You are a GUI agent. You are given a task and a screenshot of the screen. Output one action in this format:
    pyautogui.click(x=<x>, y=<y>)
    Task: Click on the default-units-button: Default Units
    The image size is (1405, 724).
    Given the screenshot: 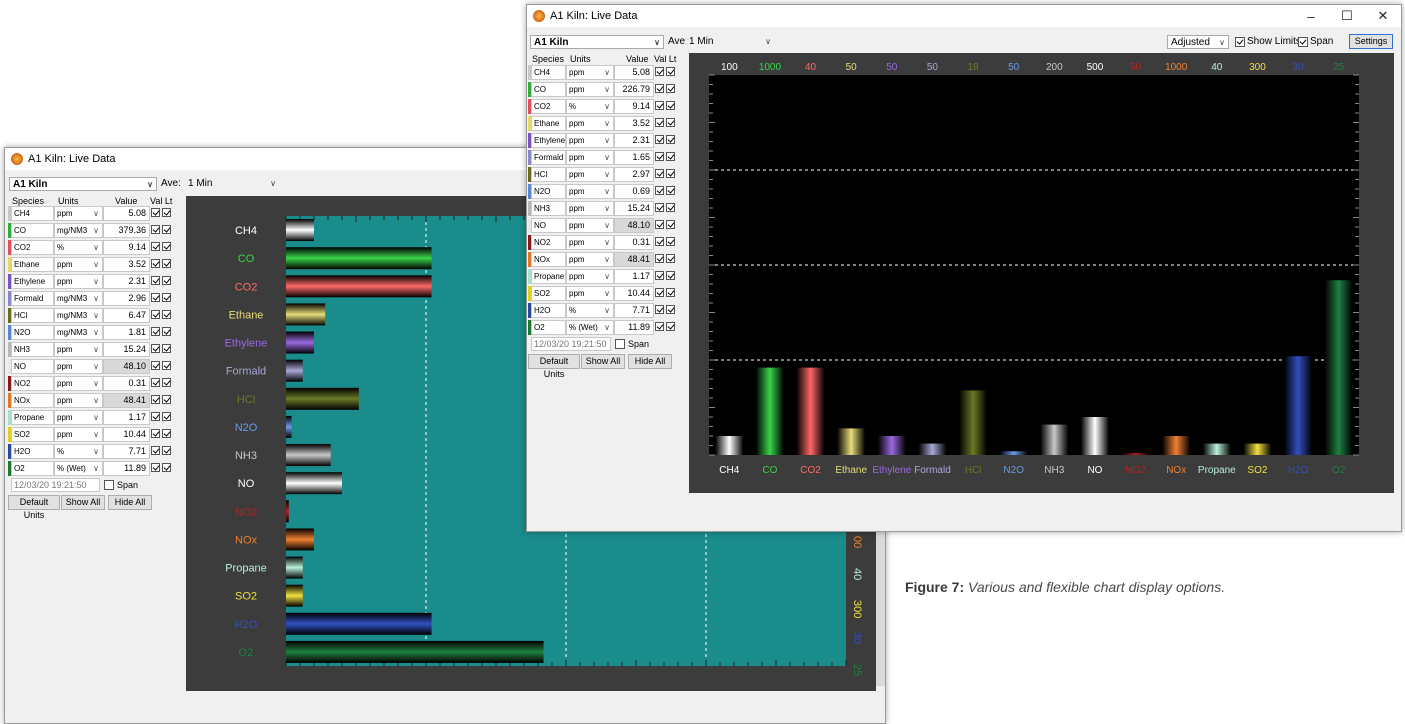 What is the action you would take?
    pyautogui.click(x=34, y=507)
    